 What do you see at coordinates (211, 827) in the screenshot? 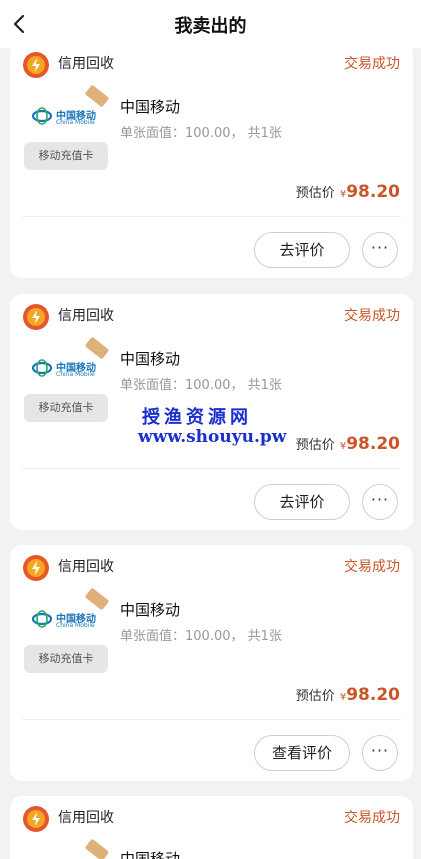
I see `order-card: 信用回收 交易成功 中国移动` at bounding box center [211, 827].